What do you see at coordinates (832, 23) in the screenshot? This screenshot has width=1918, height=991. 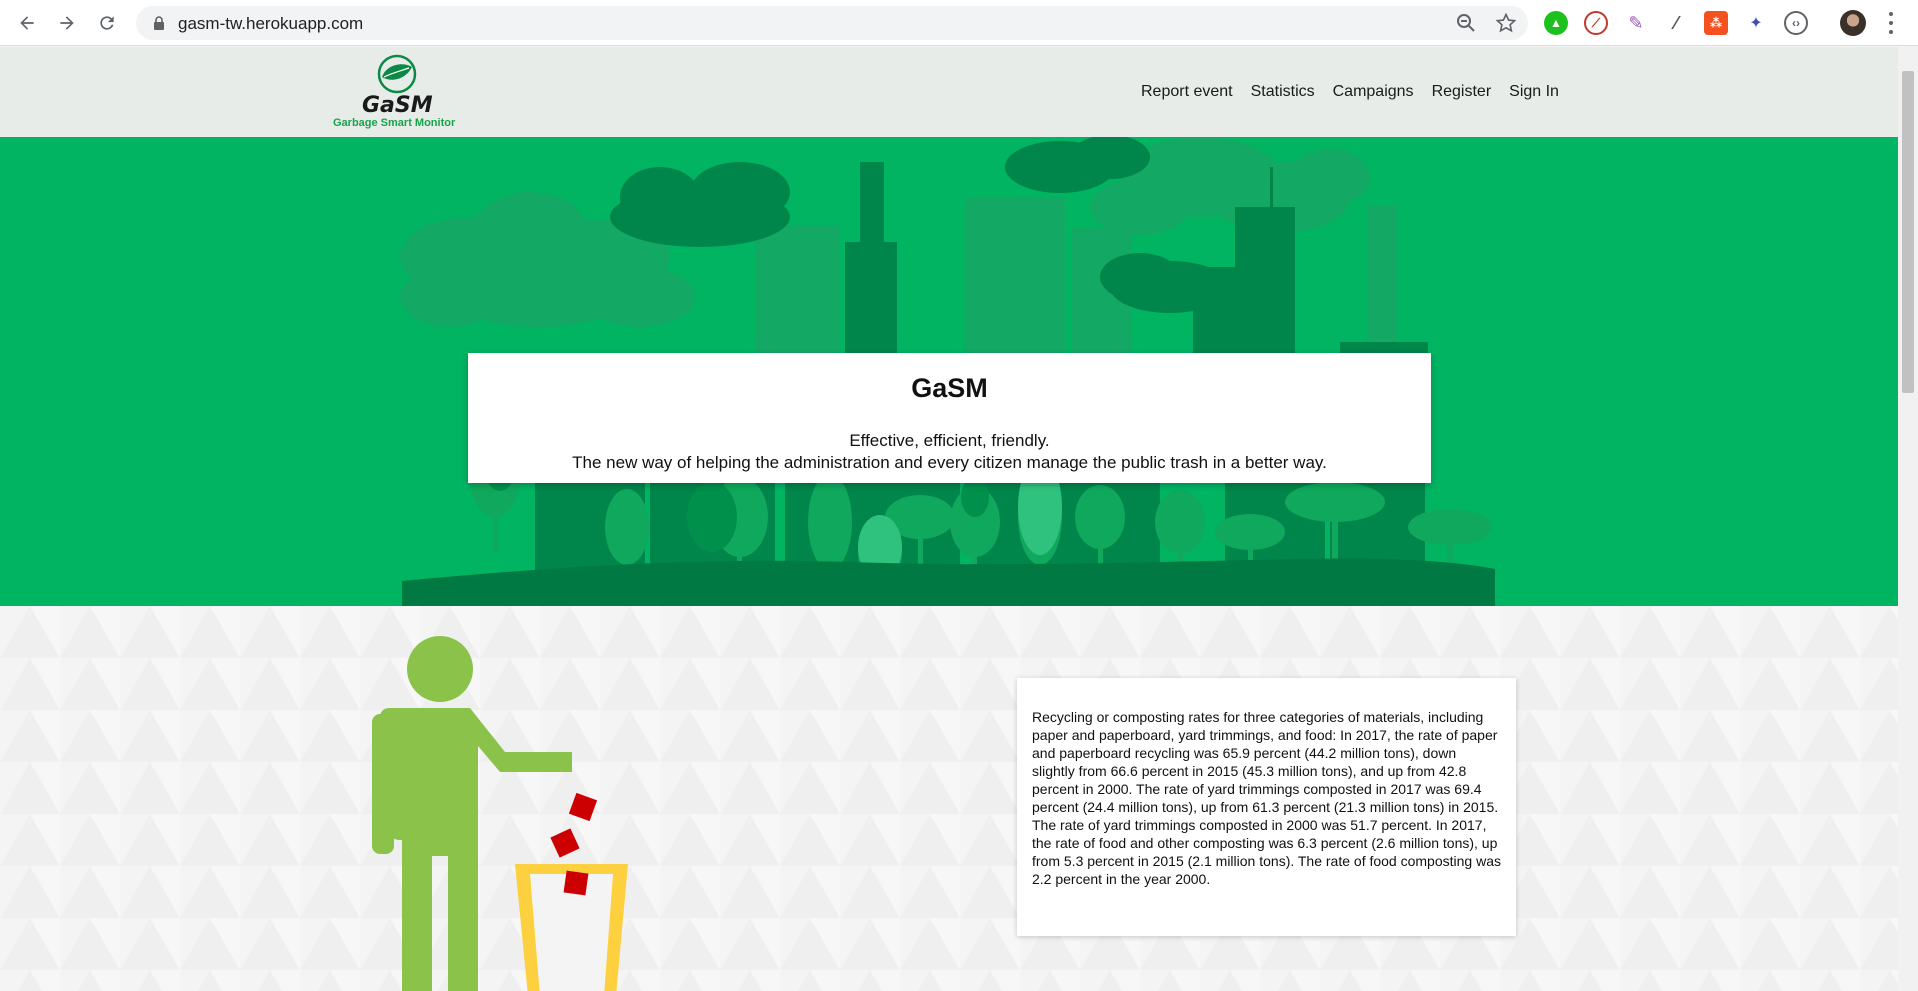 I see `address-bar: gasm-tw.herokuapp.com` at bounding box center [832, 23].